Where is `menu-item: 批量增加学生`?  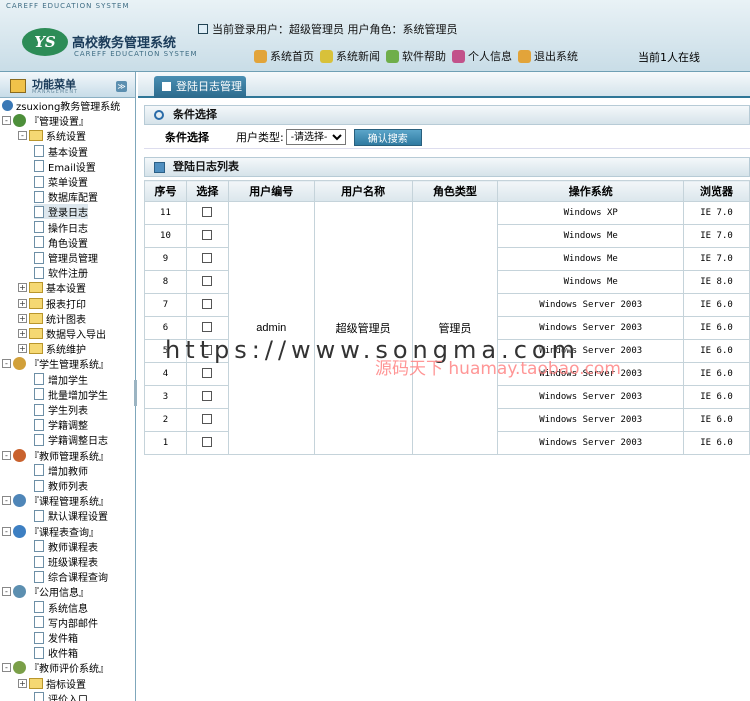 menu-item: 批量增加学生 is located at coordinates (71, 394).